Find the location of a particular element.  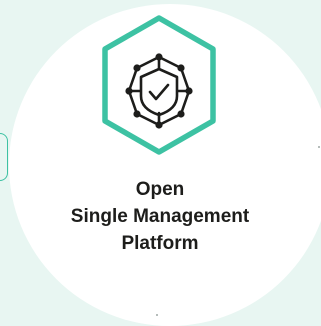

side-tab-handle is located at coordinates (4, 157).